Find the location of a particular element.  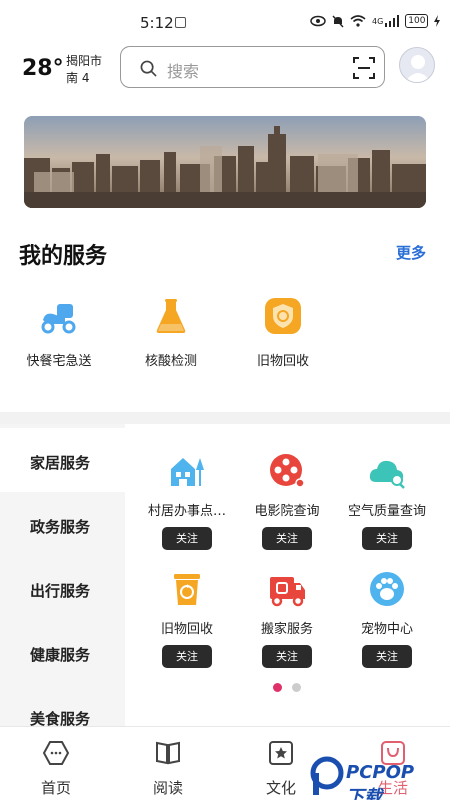

grid-item-air-quality: 空气质量查询 关注 is located at coordinates (387, 501).